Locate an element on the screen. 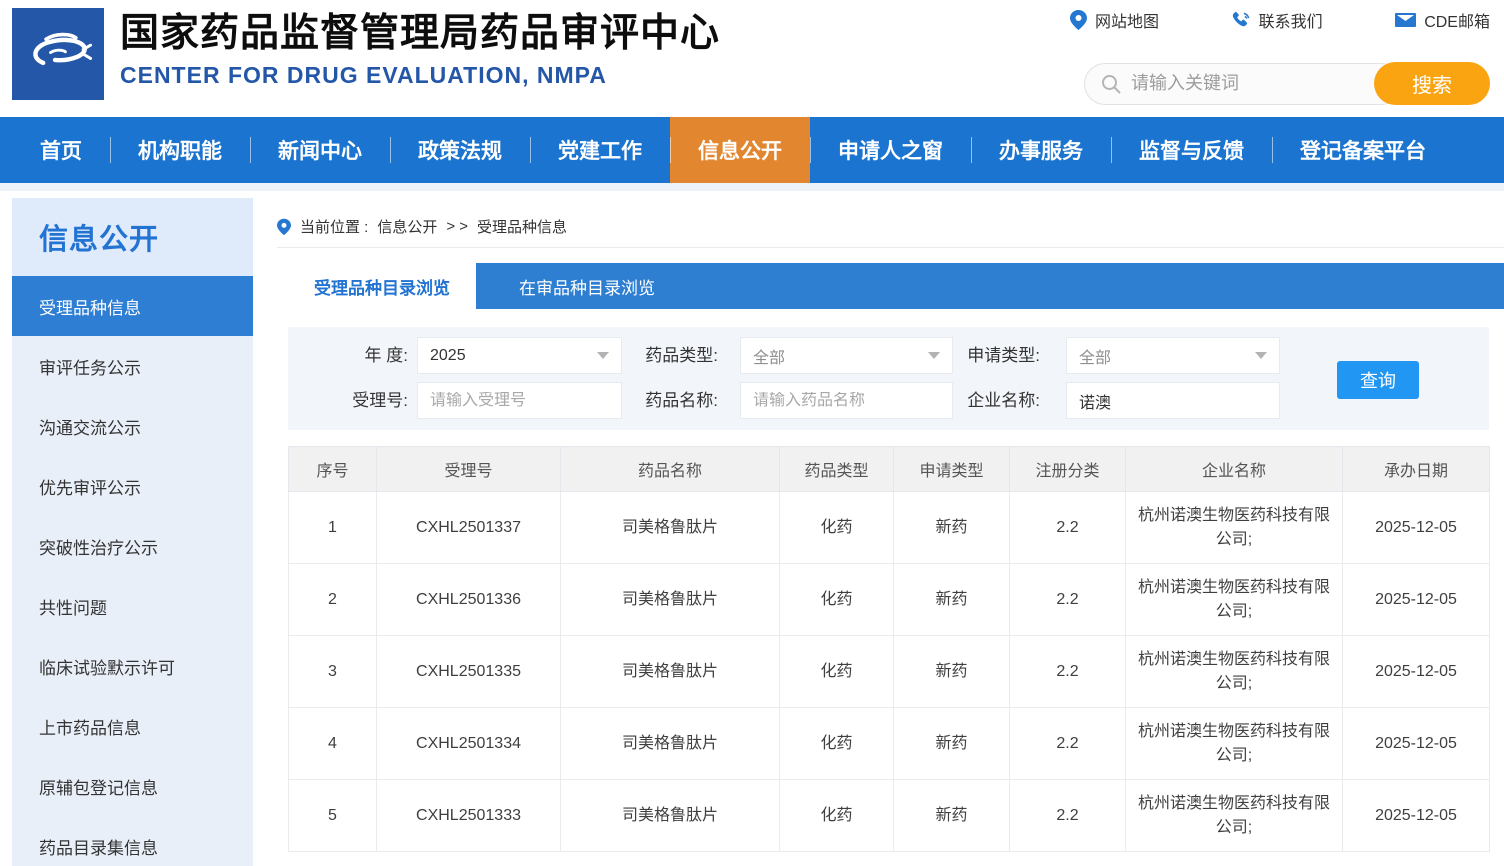 The height and width of the screenshot is (866, 1504). company-field is located at coordinates (1173, 400).